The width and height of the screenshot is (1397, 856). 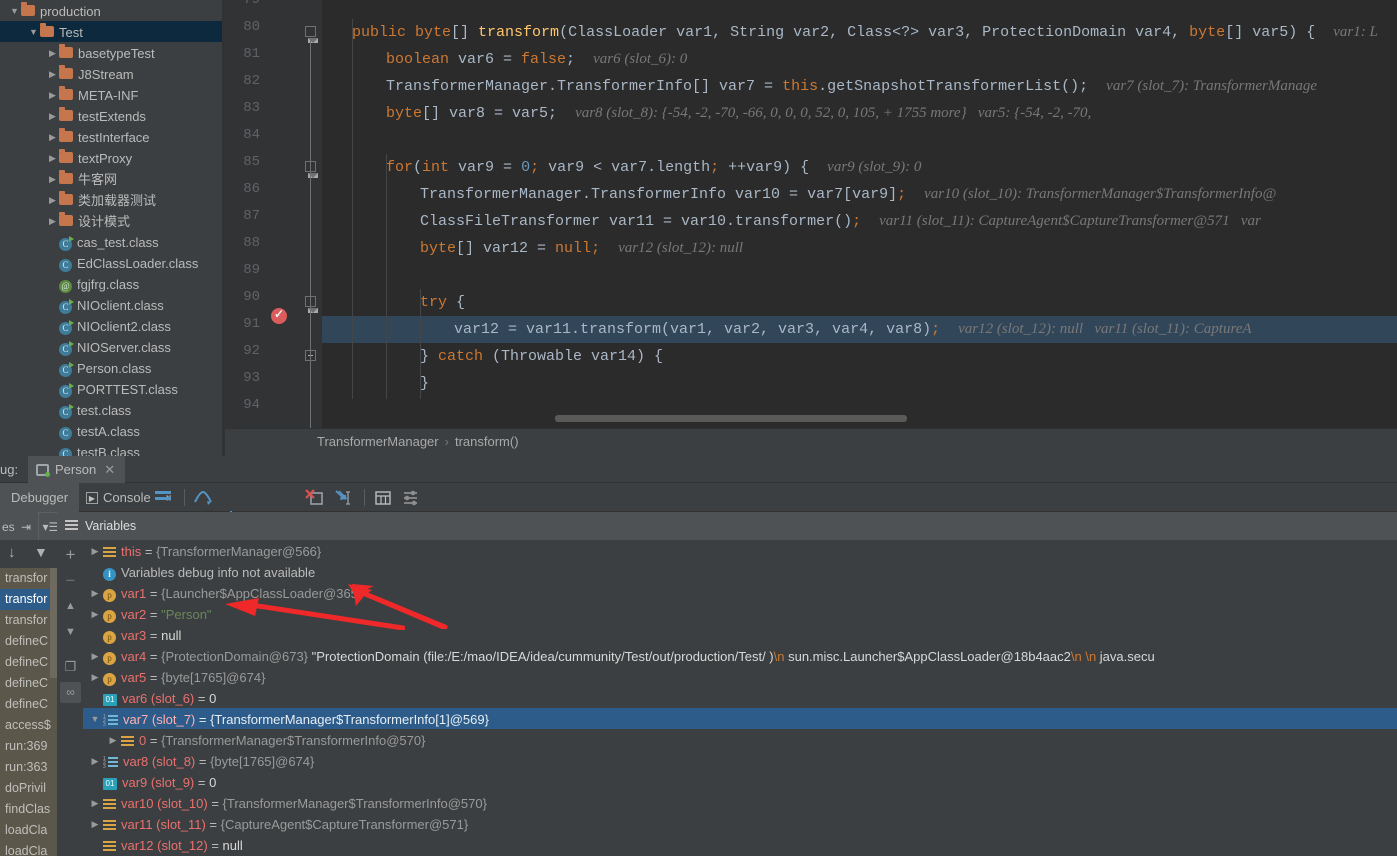 I want to click on tree-item-testExtends: ▶ testExtends, so click(x=111, y=115).